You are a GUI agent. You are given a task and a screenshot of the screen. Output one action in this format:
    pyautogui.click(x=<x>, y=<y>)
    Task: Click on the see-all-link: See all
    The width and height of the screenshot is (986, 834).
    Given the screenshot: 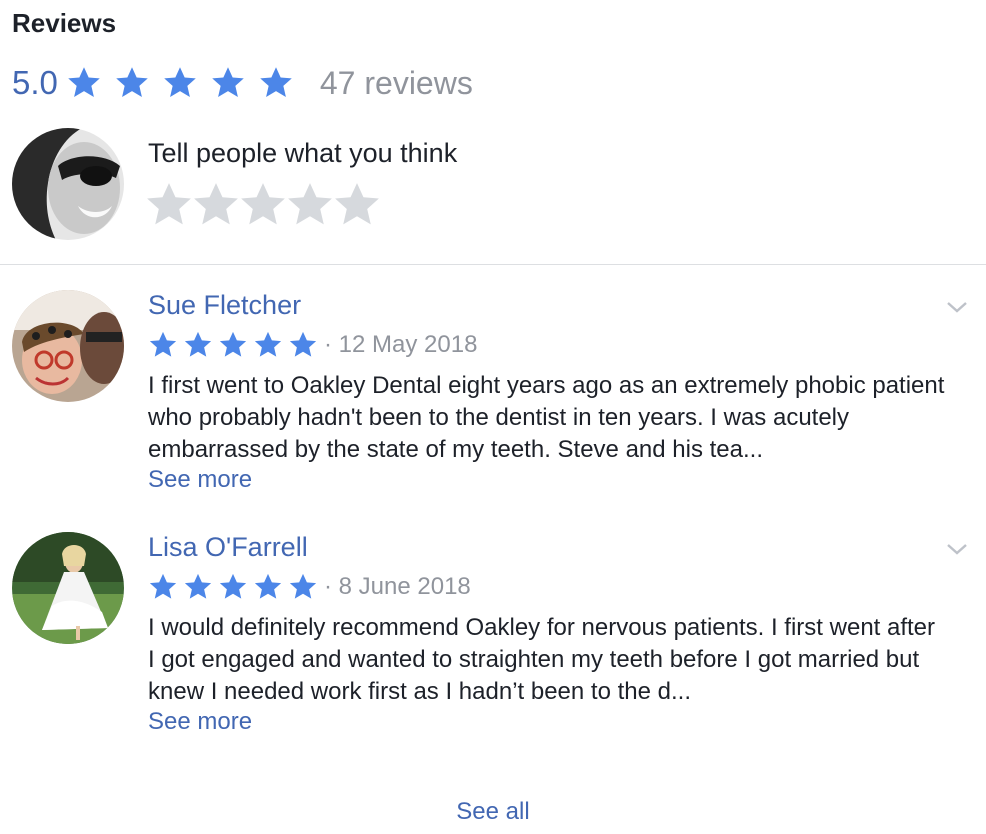 What is the action you would take?
    pyautogui.click(x=493, y=812)
    